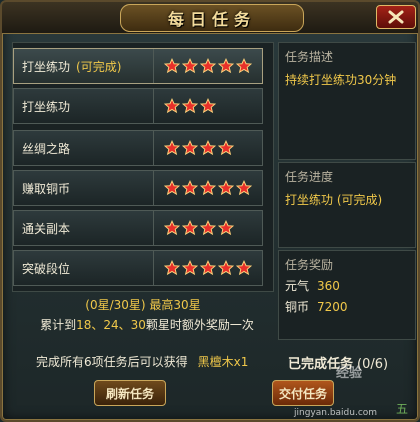 The height and width of the screenshot is (422, 420). I want to click on title-plate: 每日任务, so click(212, 18).